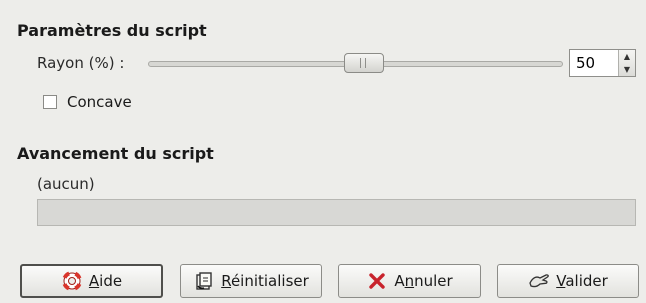 This screenshot has width=646, height=303. Describe the element at coordinates (112, 30) in the screenshot. I see `params-section-title: Paramètres du script` at that location.